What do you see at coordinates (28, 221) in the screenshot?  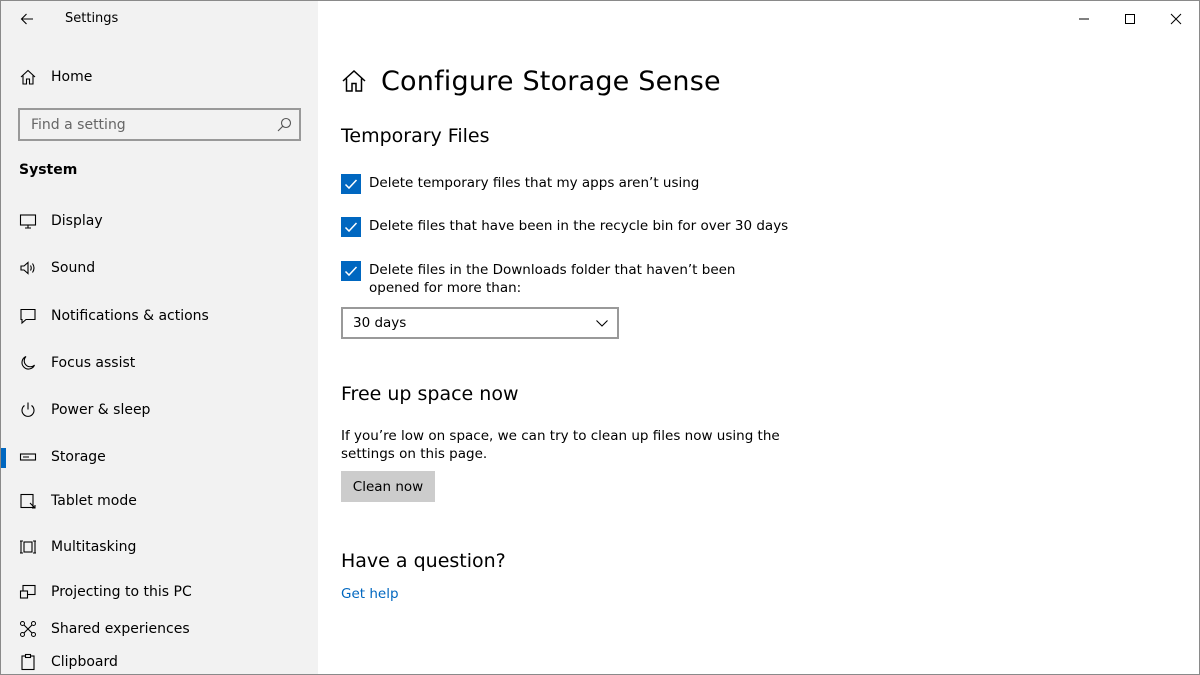 I see `monitor-icon` at bounding box center [28, 221].